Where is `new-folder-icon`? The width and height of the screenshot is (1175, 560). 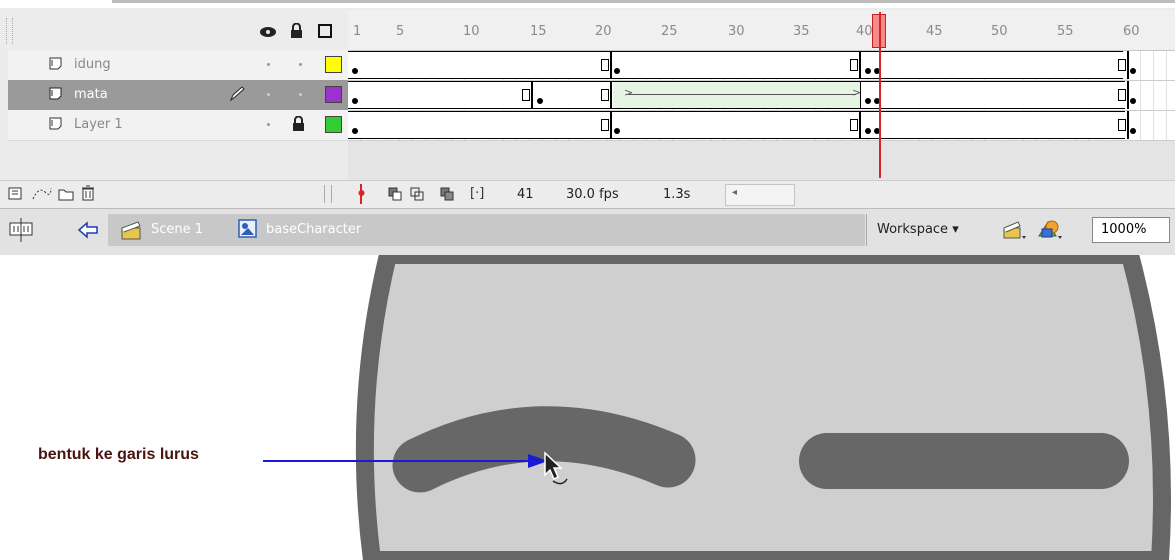
new-folder-icon is located at coordinates (66, 194).